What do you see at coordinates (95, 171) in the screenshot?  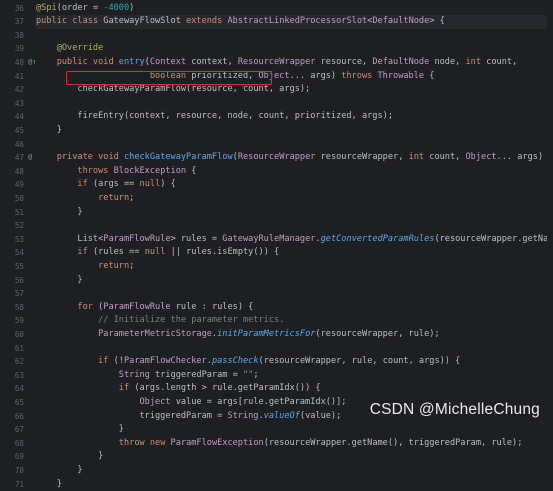 I see `code-token: throws` at bounding box center [95, 171].